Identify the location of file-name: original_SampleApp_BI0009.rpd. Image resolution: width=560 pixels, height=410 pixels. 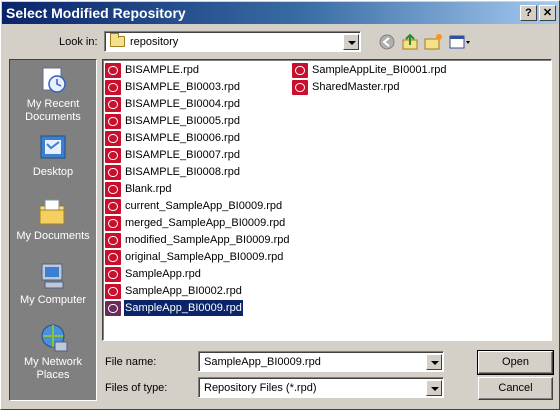
(204, 257).